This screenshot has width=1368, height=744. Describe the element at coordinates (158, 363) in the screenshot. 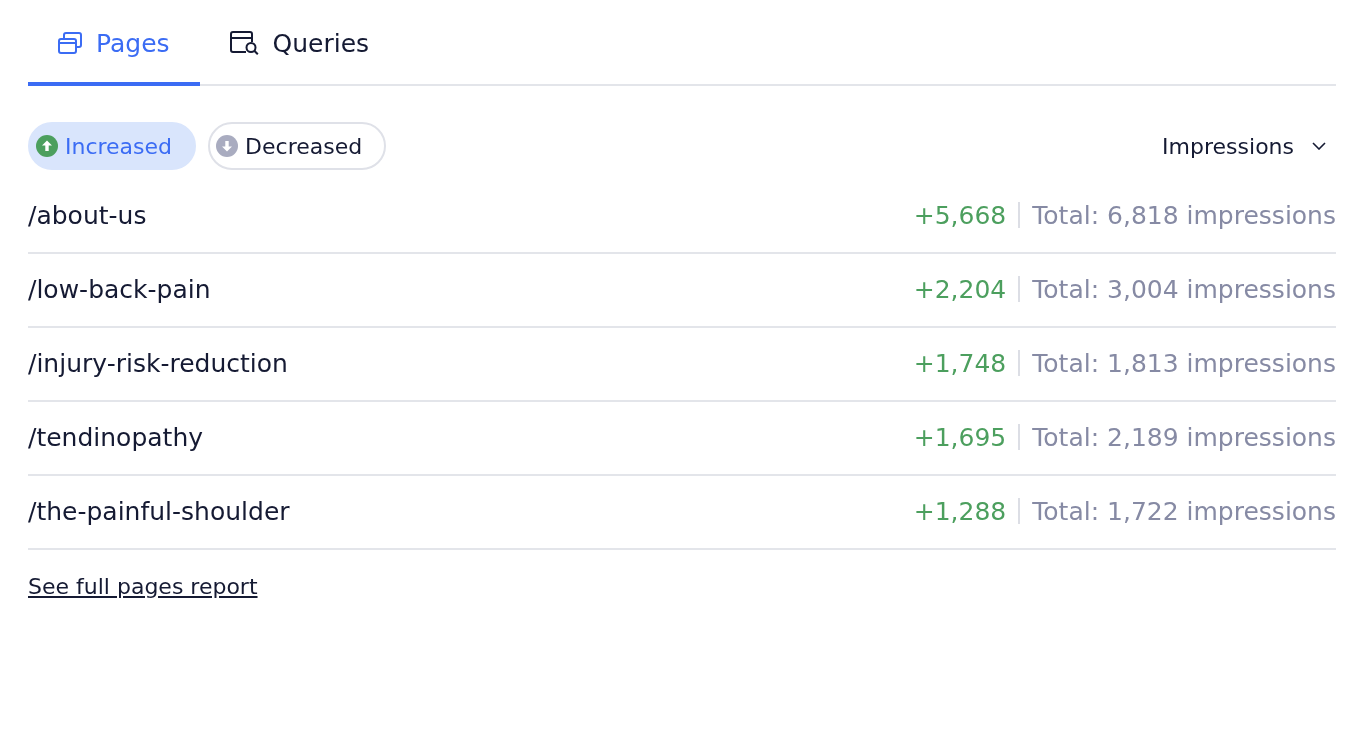

I see `page-path: /injury-risk-reduction` at that location.